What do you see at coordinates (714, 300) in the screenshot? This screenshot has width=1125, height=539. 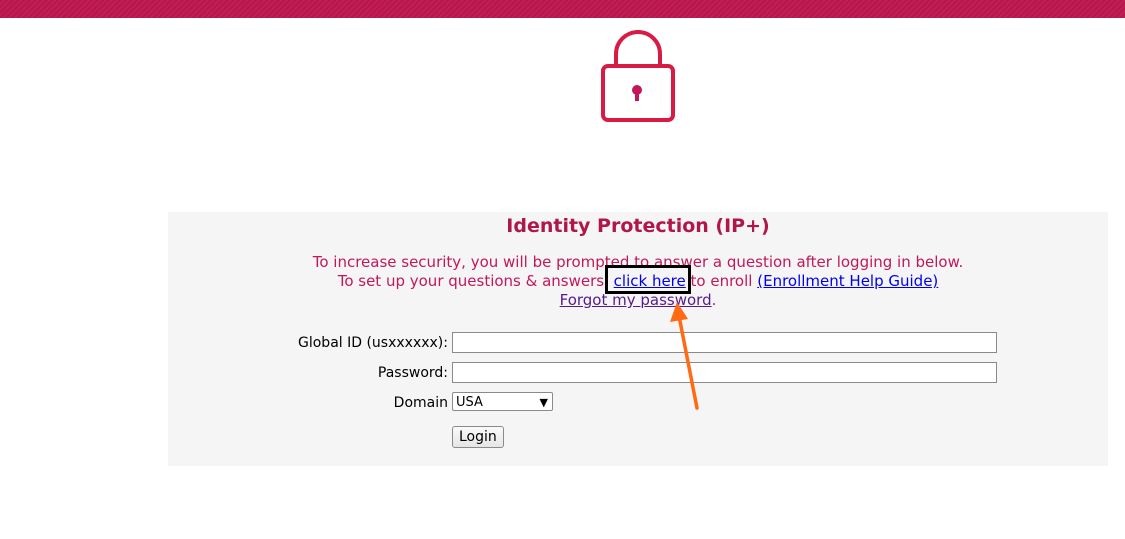 I see `forgot-suffix: .` at bounding box center [714, 300].